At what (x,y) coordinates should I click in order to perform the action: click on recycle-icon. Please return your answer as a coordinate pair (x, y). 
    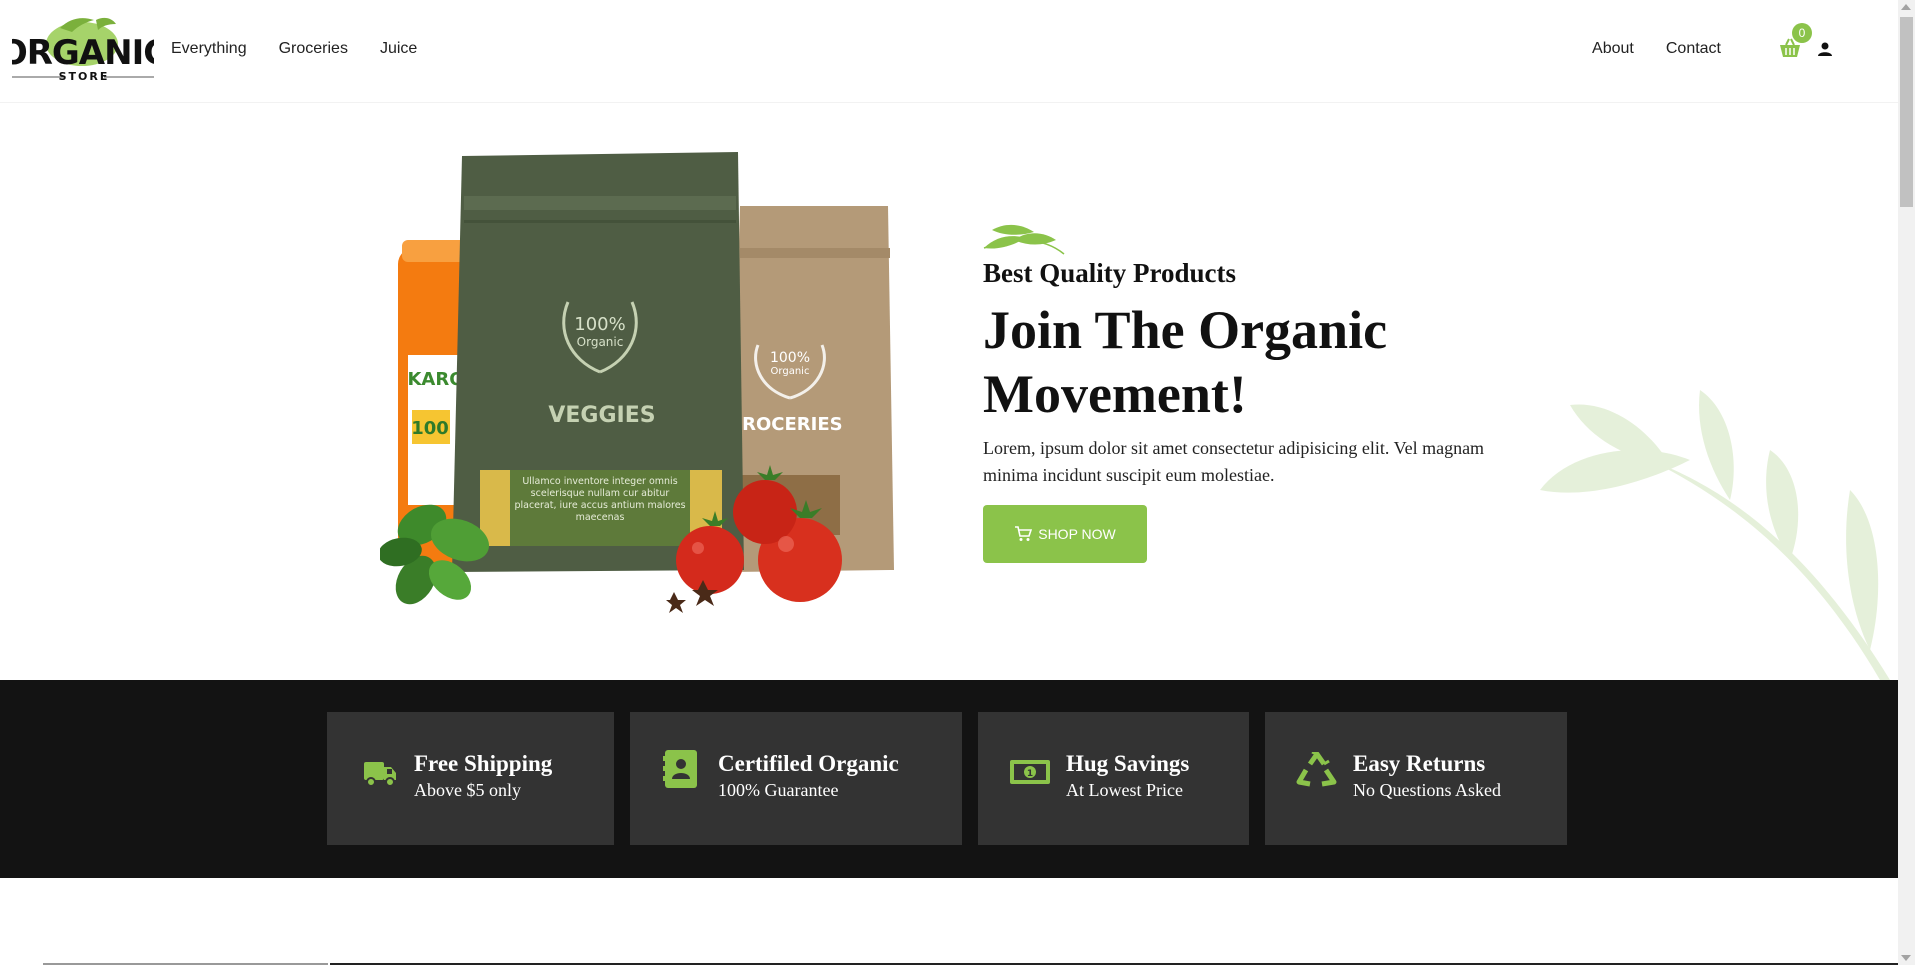
    Looking at the image, I should click on (1316, 769).